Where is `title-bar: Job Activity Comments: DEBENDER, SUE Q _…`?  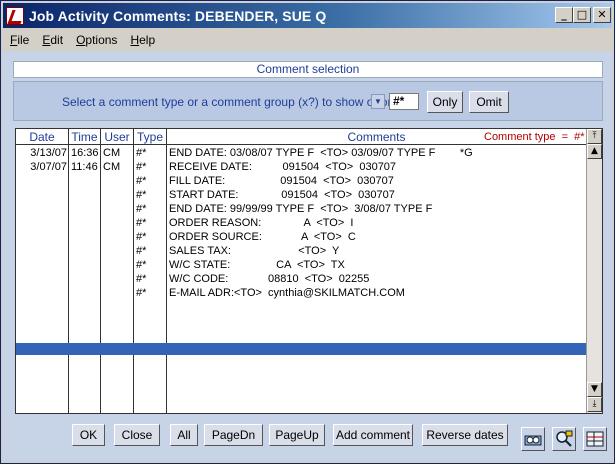 title-bar: Job Activity Comments: DEBENDER, SUE Q _… is located at coordinates (307, 15).